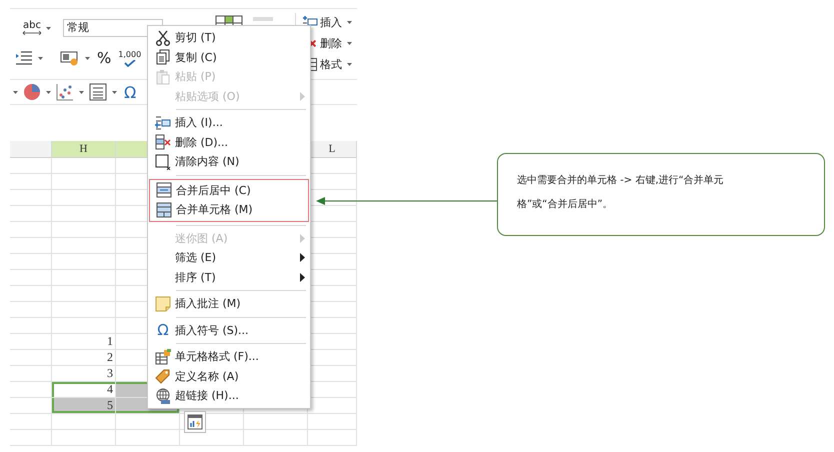 This screenshot has height=452, width=834. Describe the element at coordinates (84, 374) in the screenshot. I see `table-cell: 3` at that location.